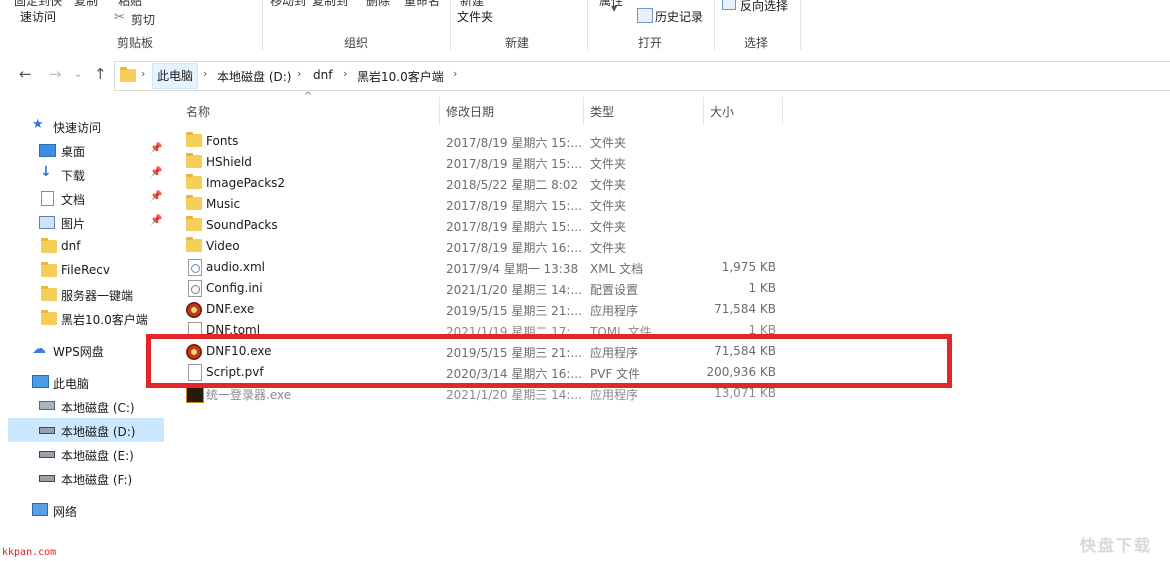  What do you see at coordinates (475, 16) in the screenshot?
I see `new-folder-button: 文件夹` at bounding box center [475, 16].